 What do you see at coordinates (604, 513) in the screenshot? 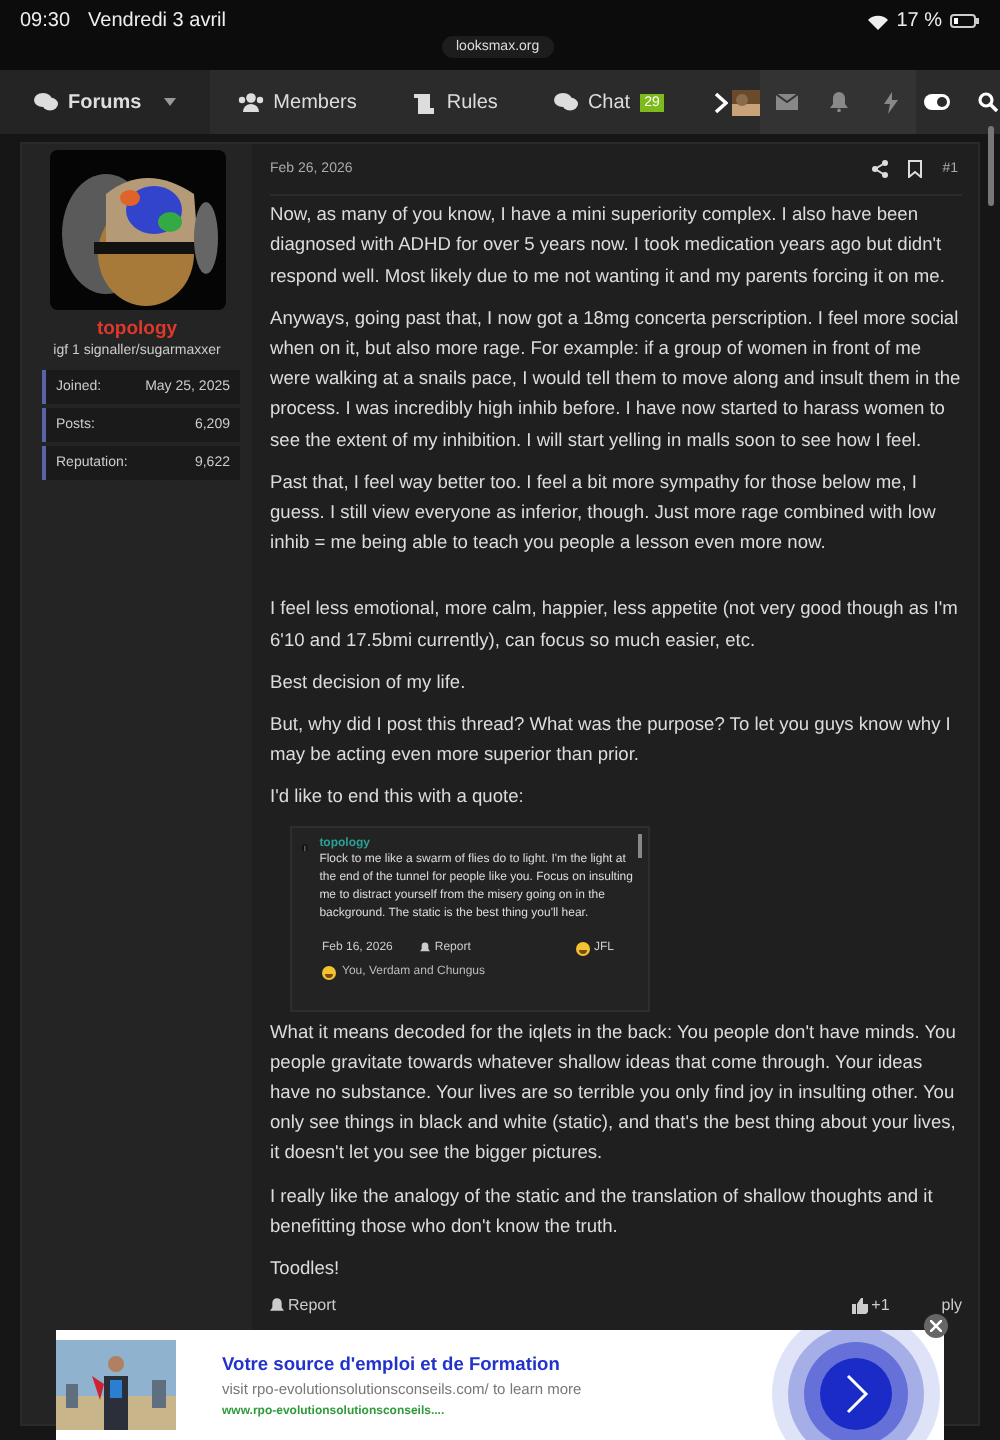
I see `post-paragraph: Past that, I feel way better too. I feel a bit more sympathy for those below me, I guess. I still view everyone as inferior, though. Just more rage combined with low inhib = me being able to teach you people a lesson even more now.` at bounding box center [604, 513].